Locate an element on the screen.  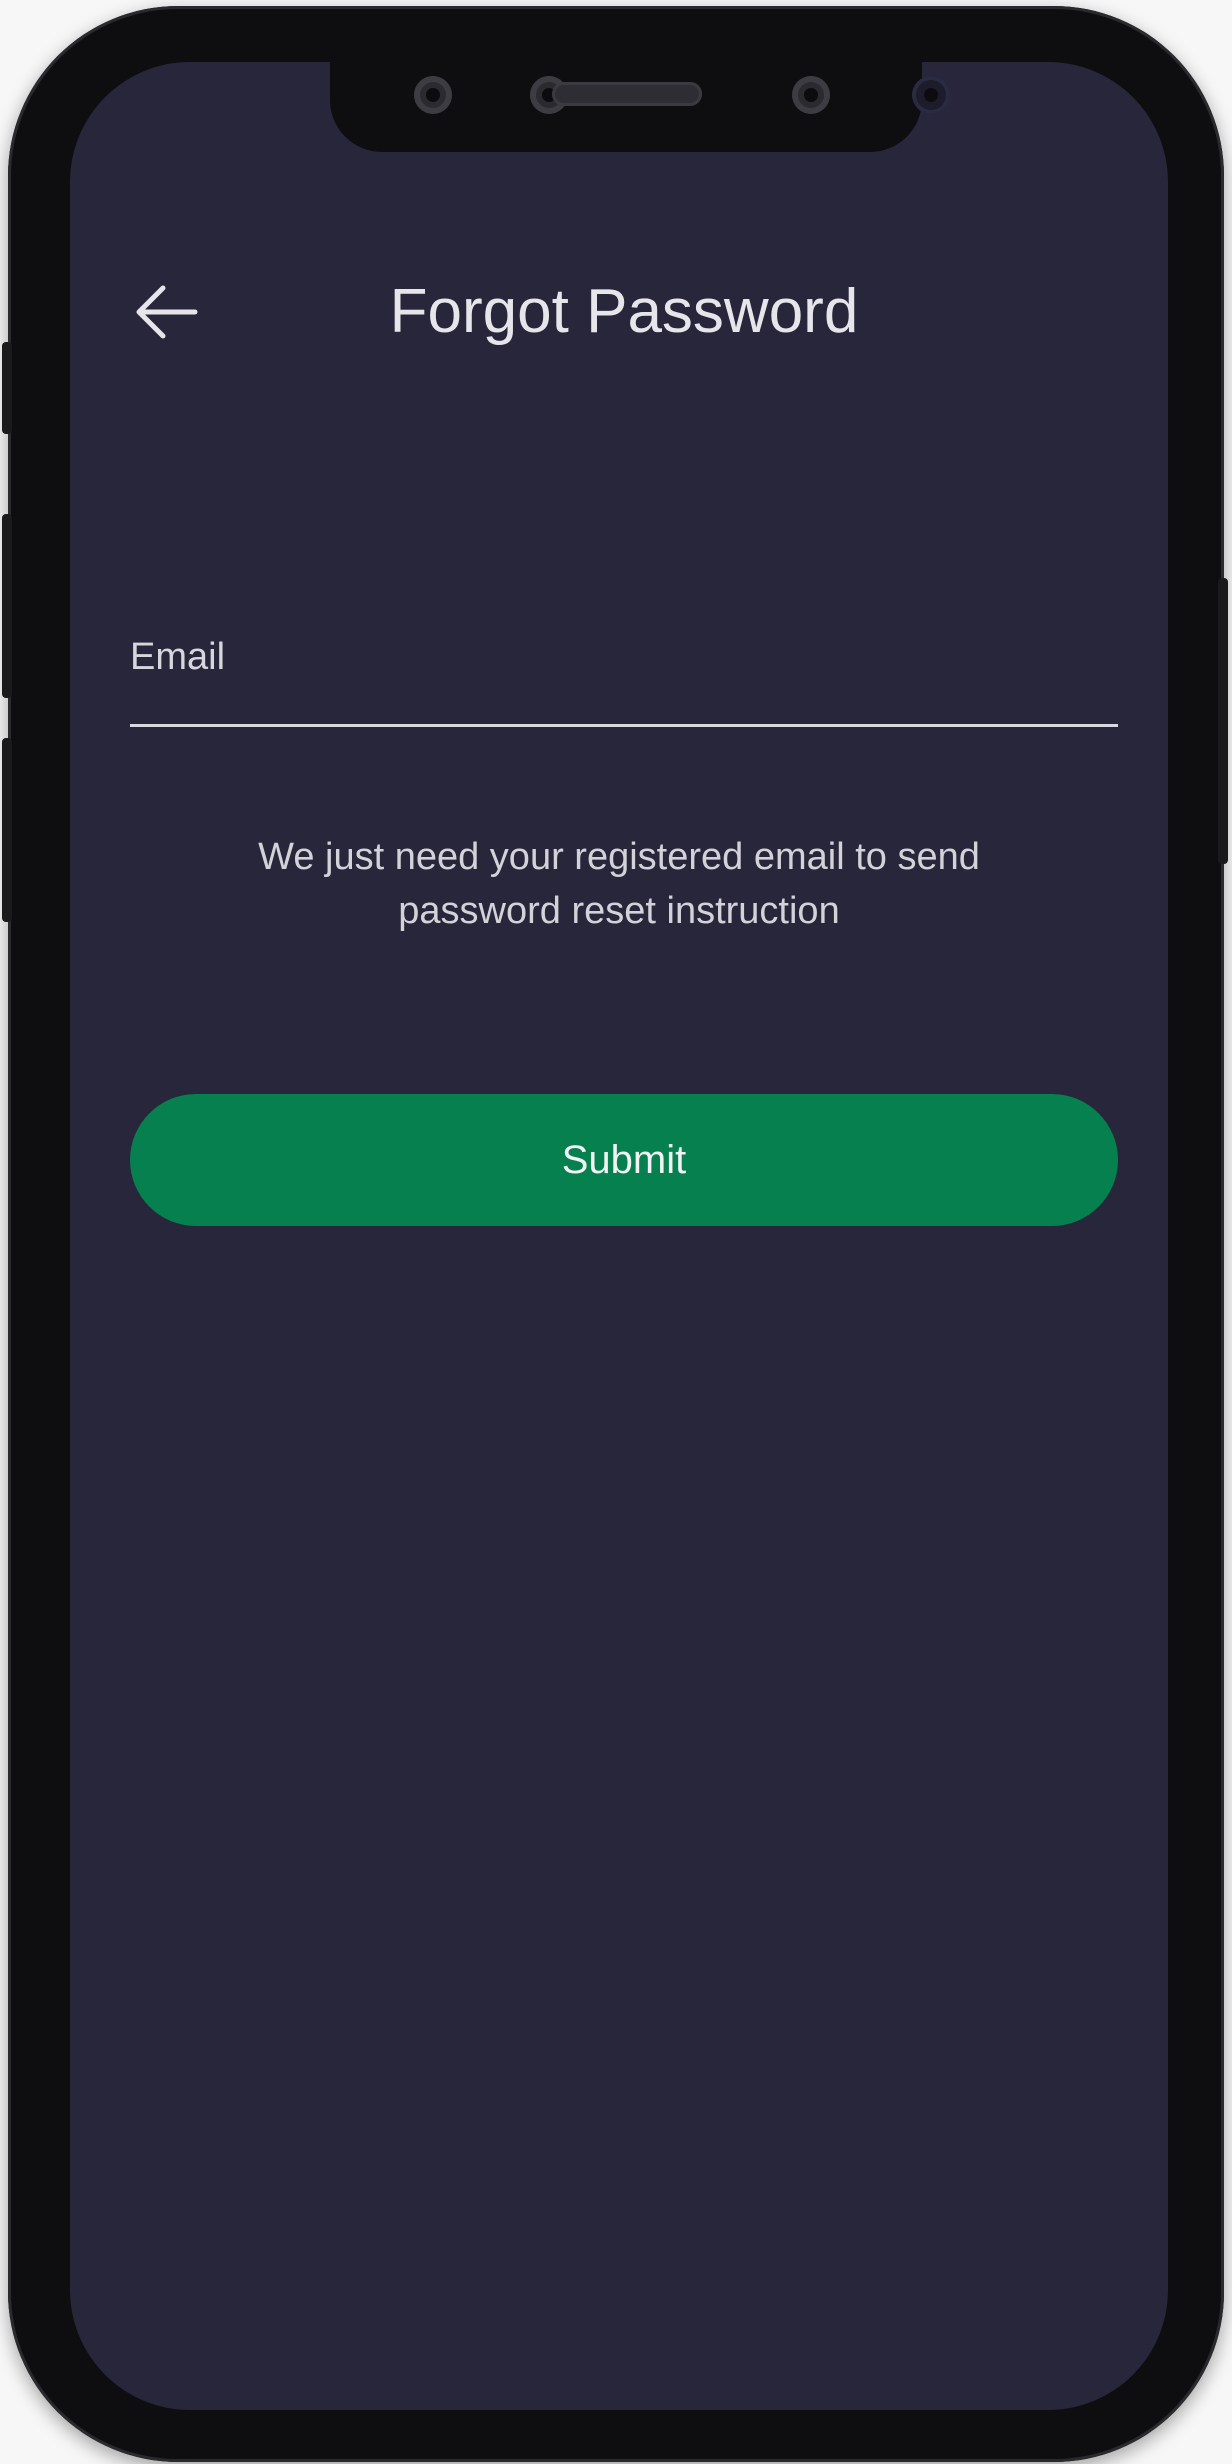
speaker-grille is located at coordinates (627, 94).